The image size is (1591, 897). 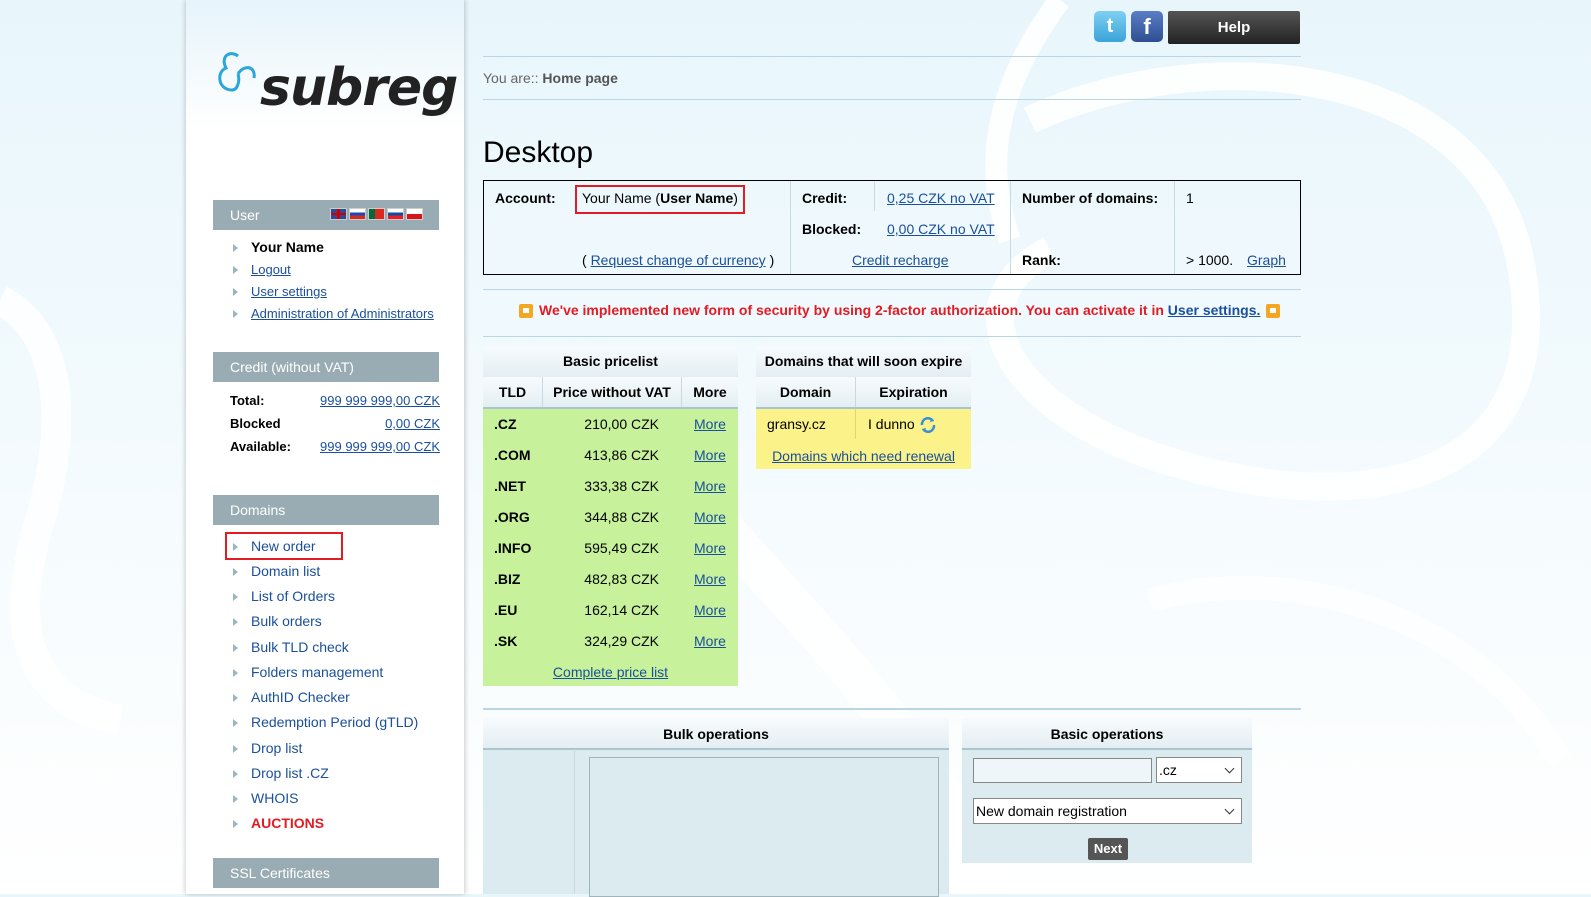 What do you see at coordinates (796, 424) in the screenshot?
I see `expiring-domain: gransy.cz` at bounding box center [796, 424].